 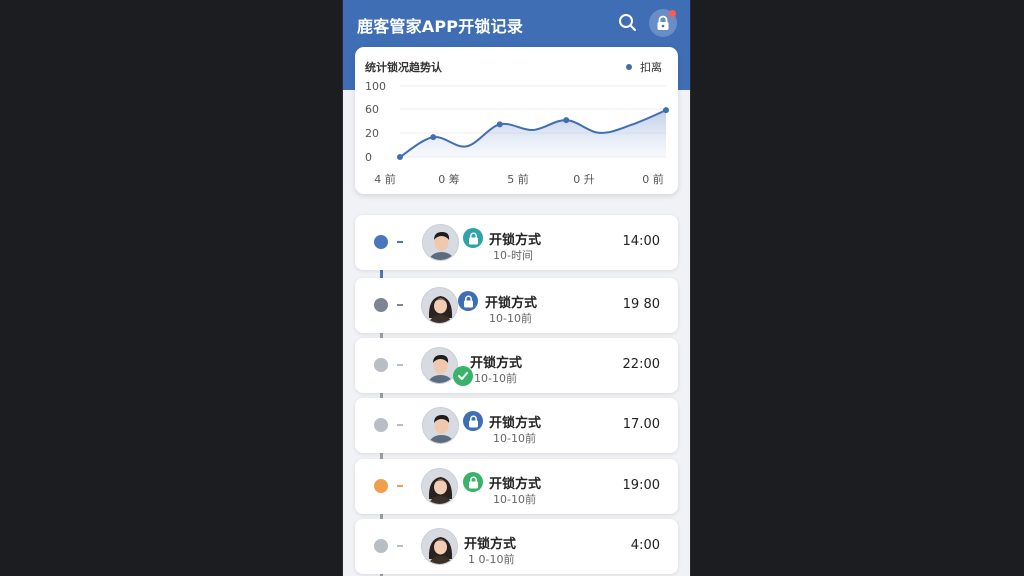 What do you see at coordinates (375, 86) in the screenshot?
I see `y-tick-label: 100` at bounding box center [375, 86].